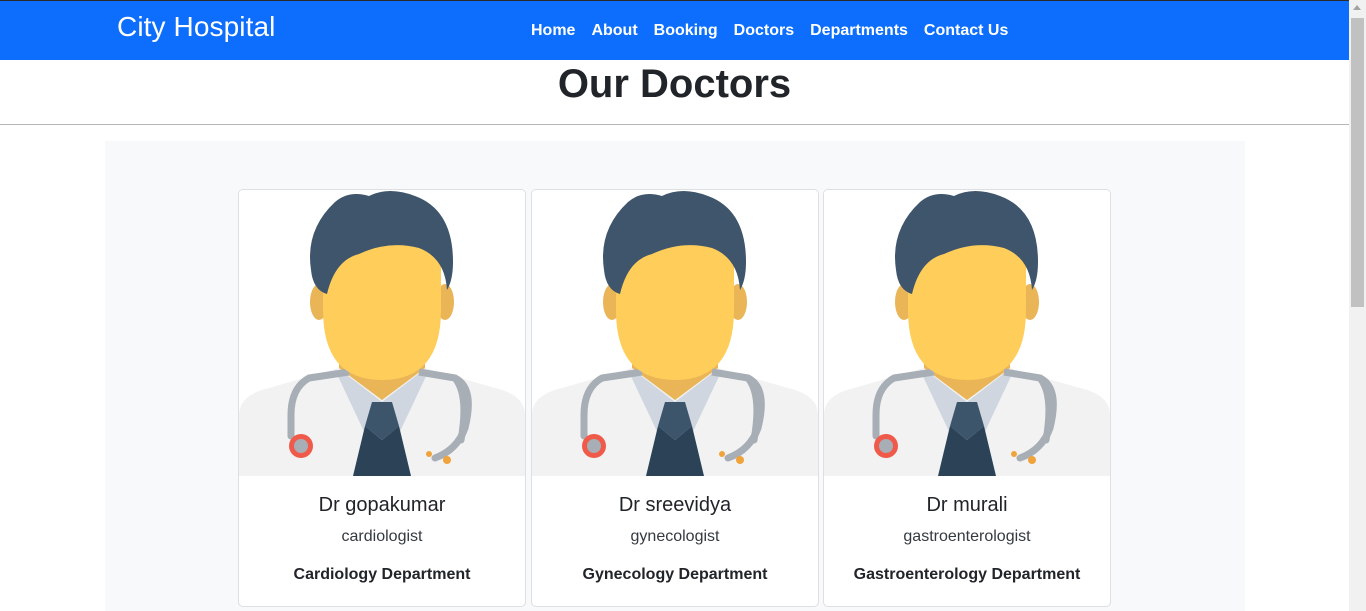 This screenshot has height=611, width=1366. I want to click on doctor-name: Dr gopakumar, so click(382, 505).